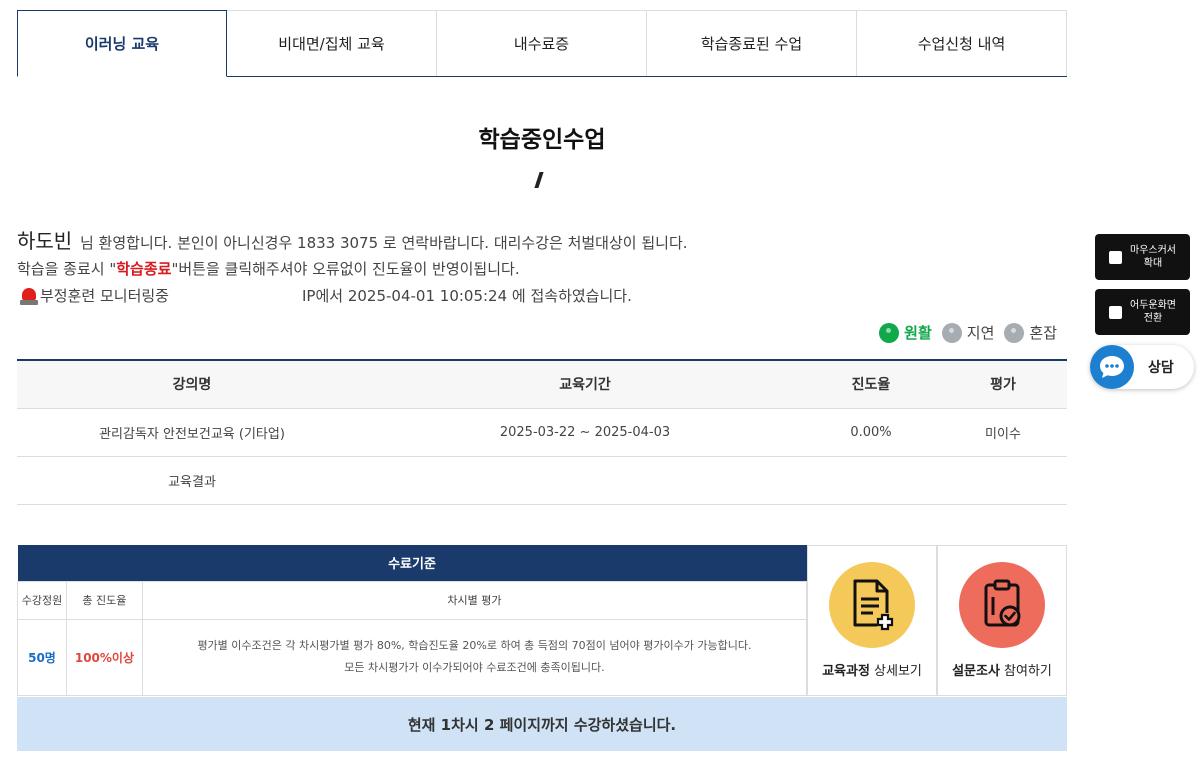 The width and height of the screenshot is (1203, 765). I want to click on monitoring-status: 부정훈련 모니터링중, so click(94, 295).